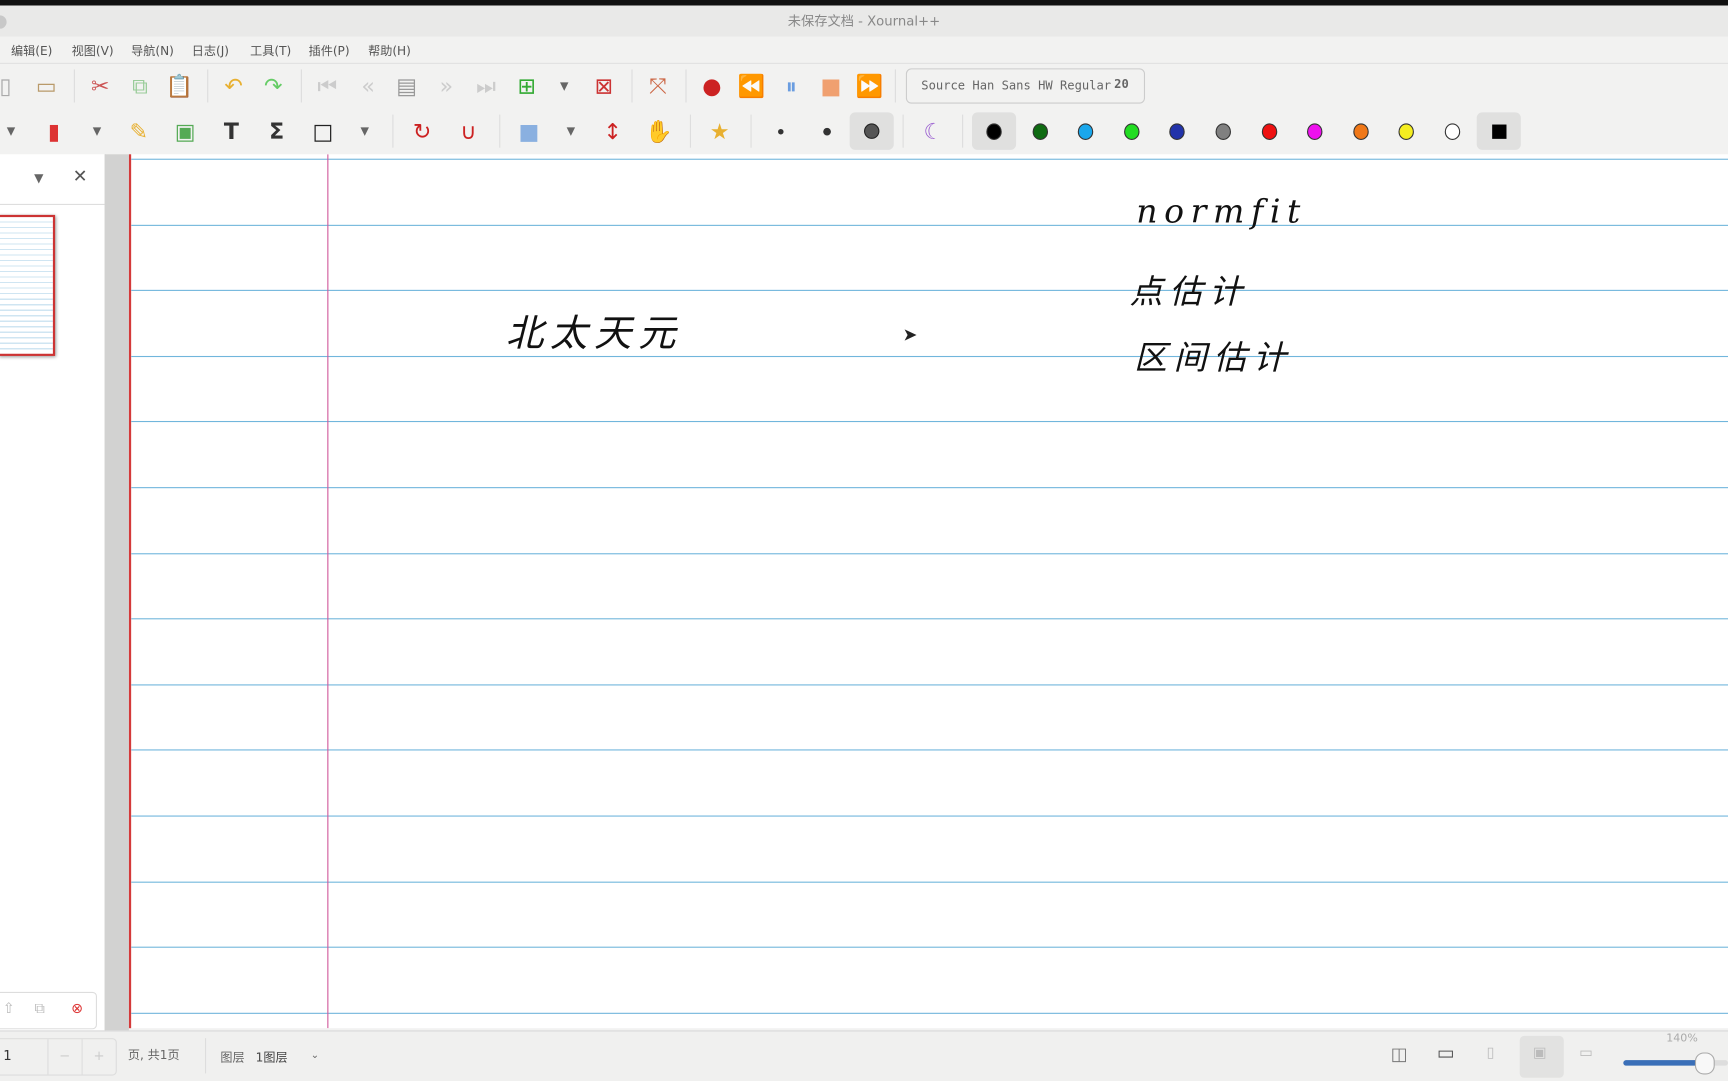 The width and height of the screenshot is (1728, 1081). I want to click on select-rectangle-icon: ■, so click(528, 131).